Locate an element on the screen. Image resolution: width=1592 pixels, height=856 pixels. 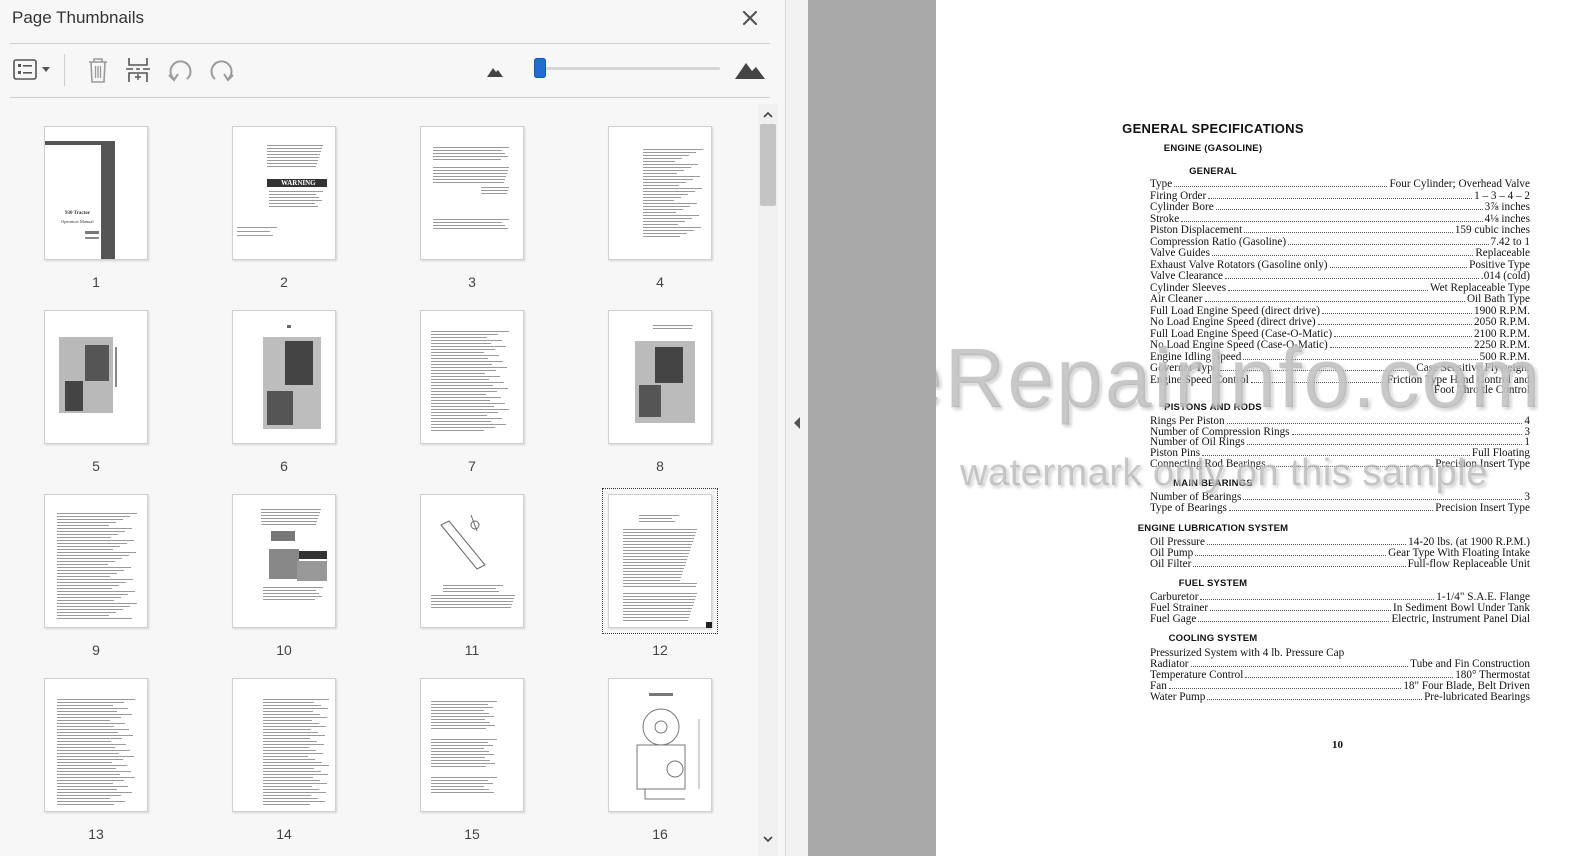
thumbnail-size-handle is located at coordinates (539, 68).